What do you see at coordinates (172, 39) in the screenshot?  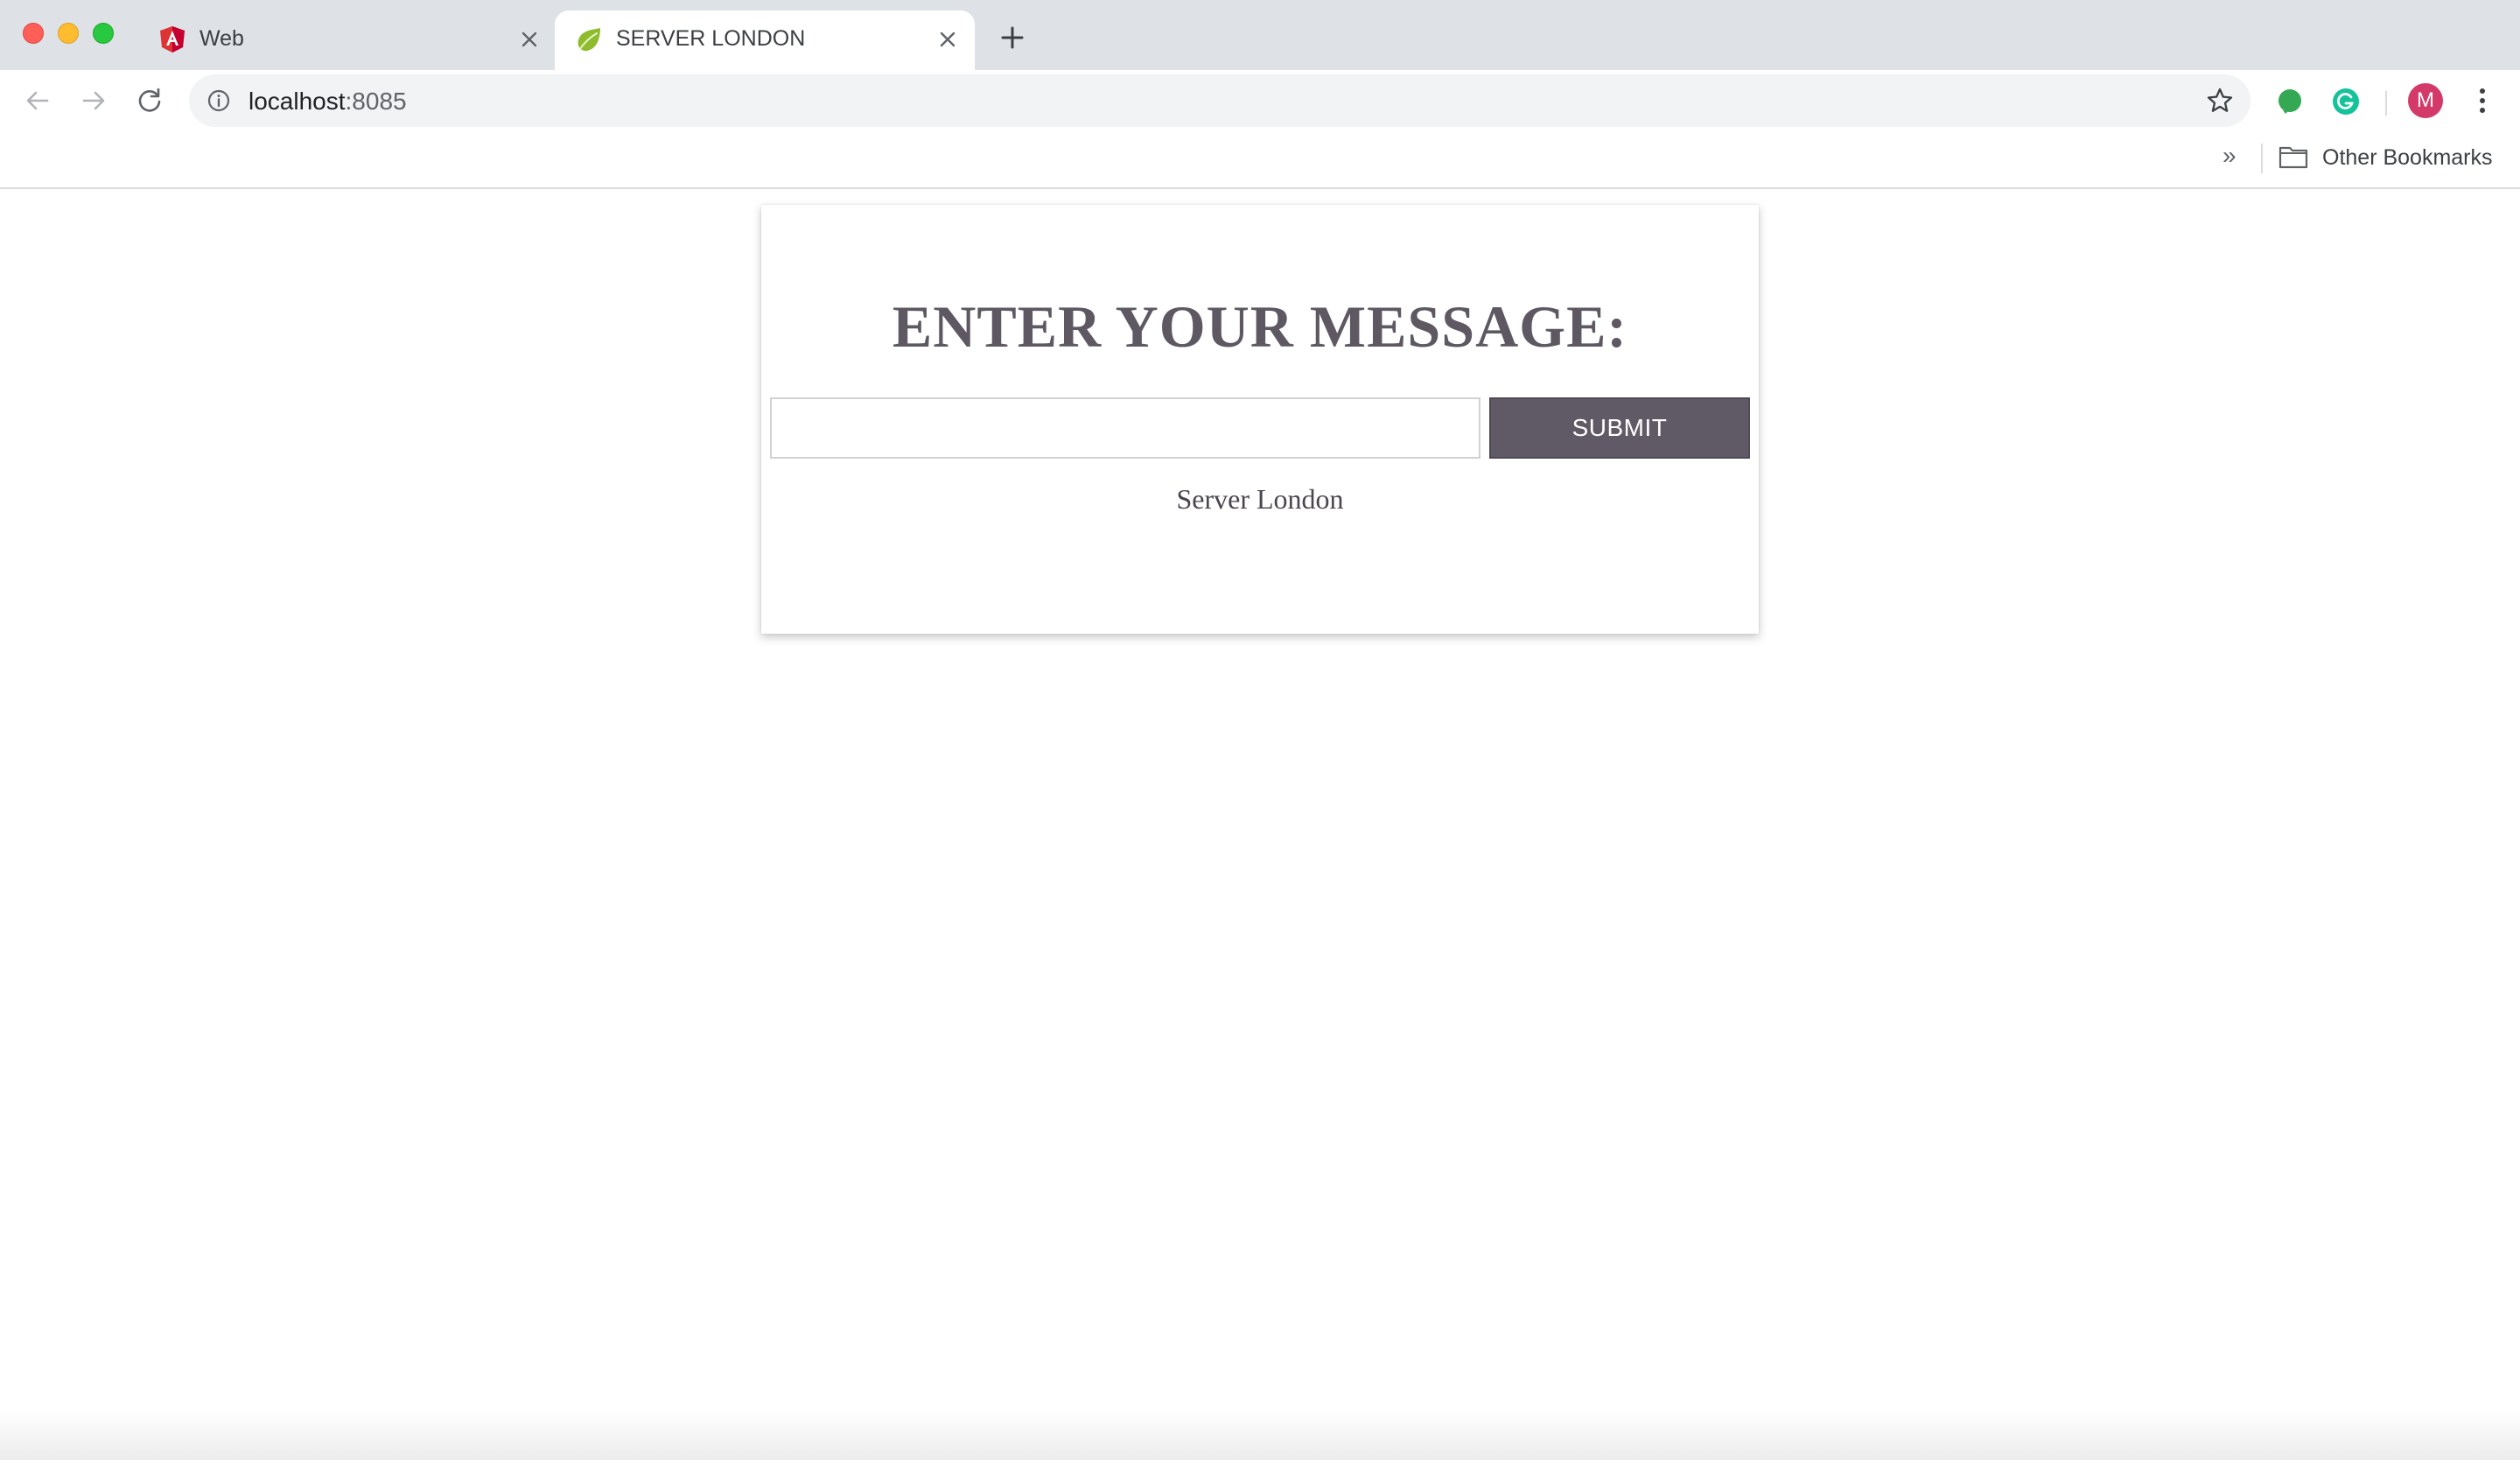 I see `angular-icon` at bounding box center [172, 39].